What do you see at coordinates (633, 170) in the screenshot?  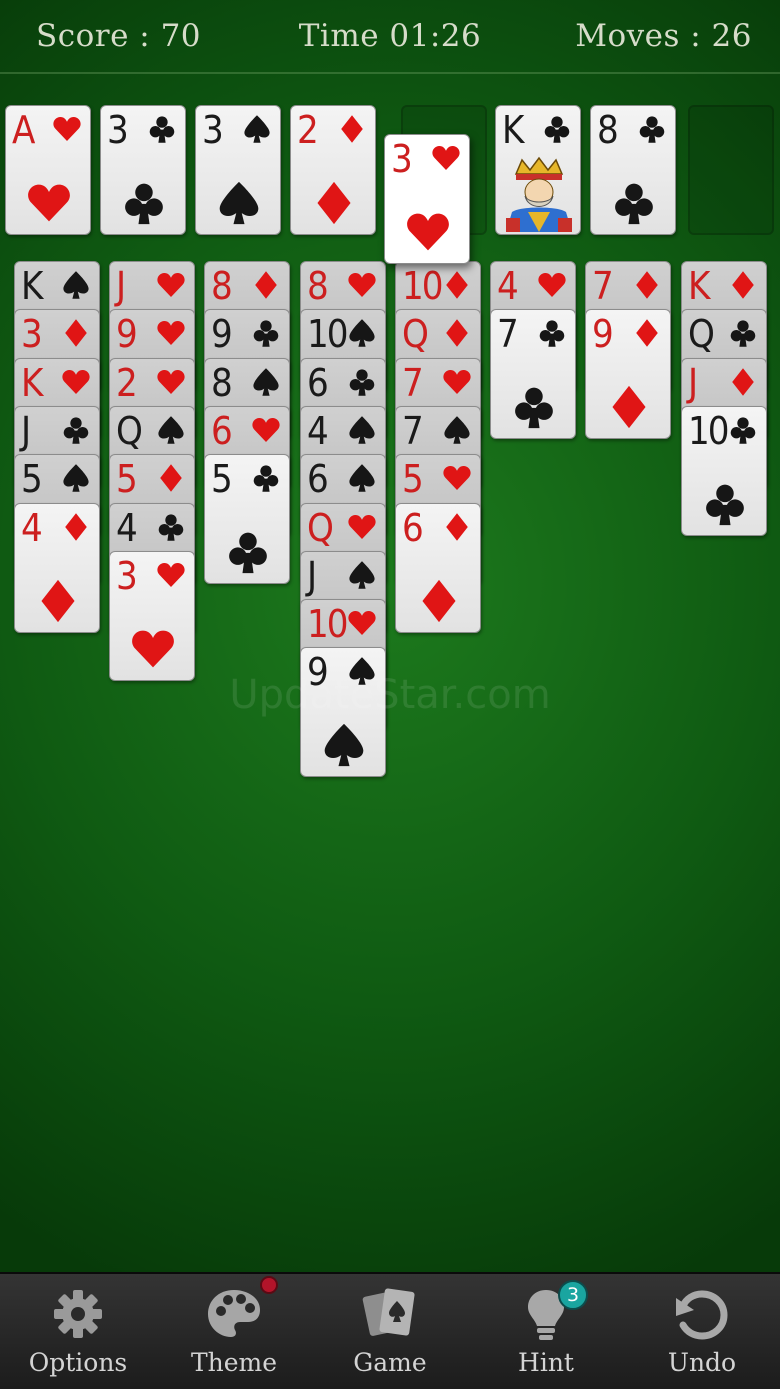 I see `top-row-card: 8` at bounding box center [633, 170].